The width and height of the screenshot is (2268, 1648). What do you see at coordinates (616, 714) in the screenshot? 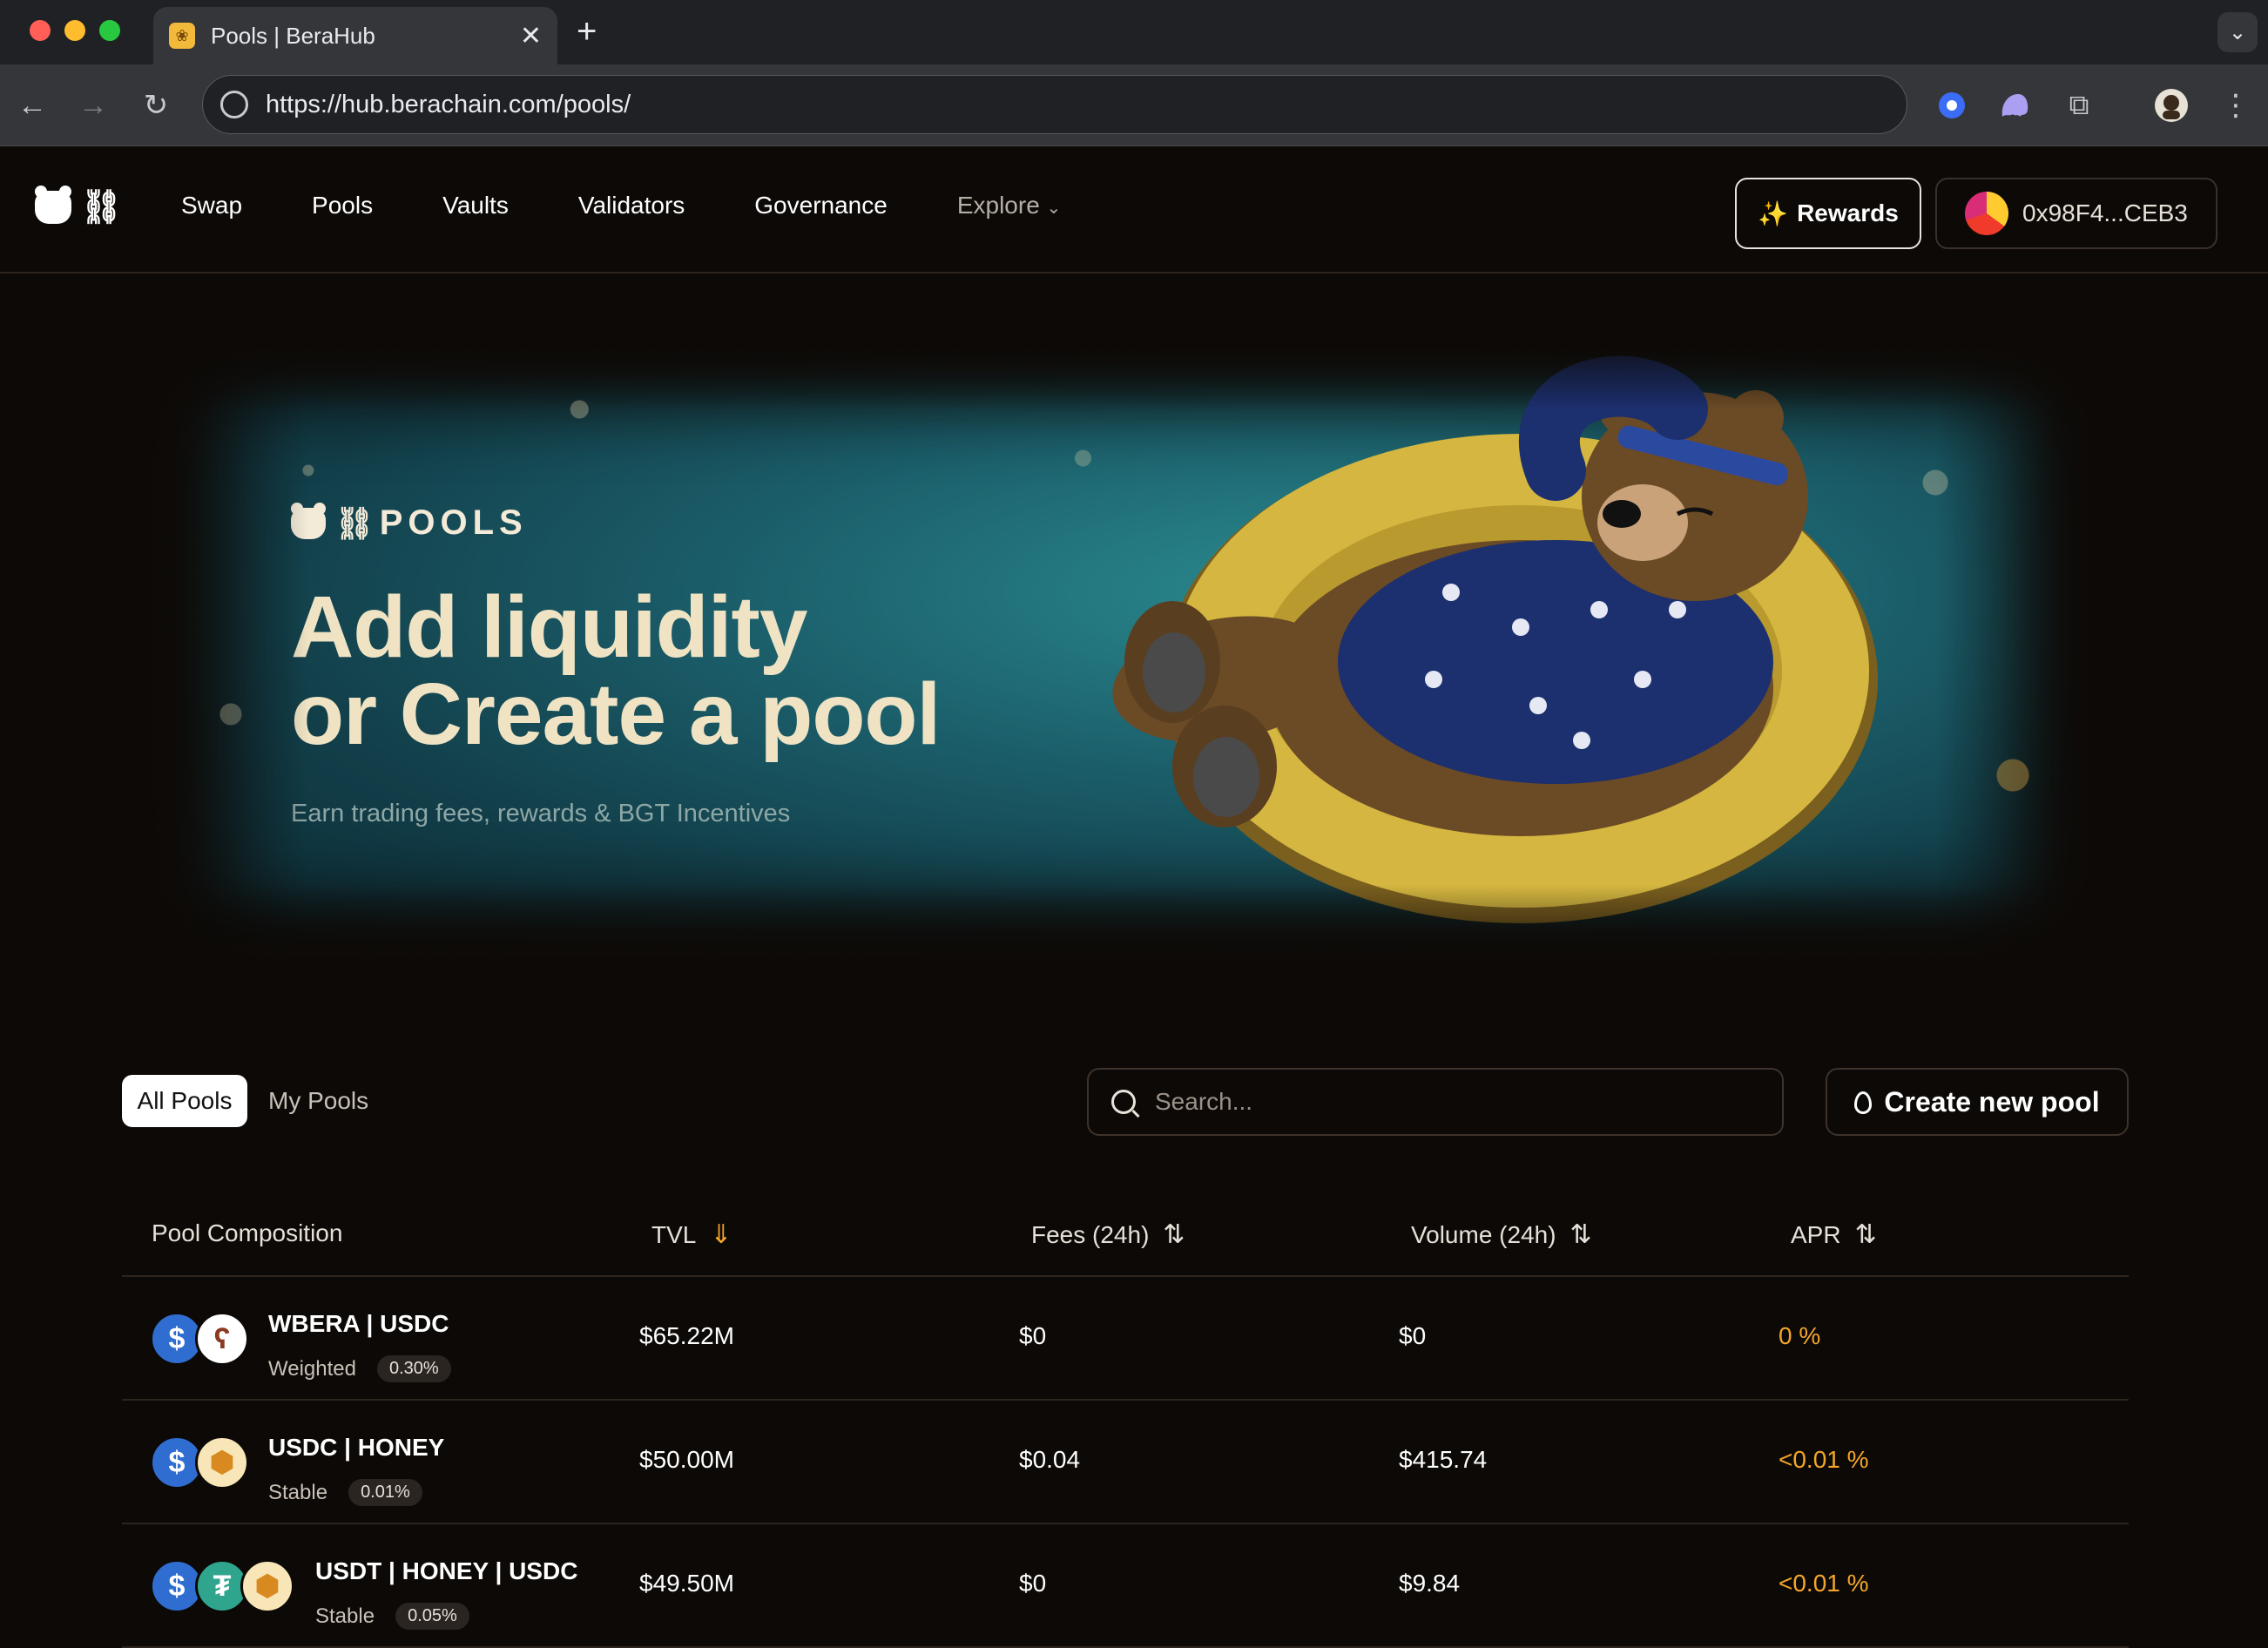
I see `hero-title-line2: or Create a pool` at bounding box center [616, 714].